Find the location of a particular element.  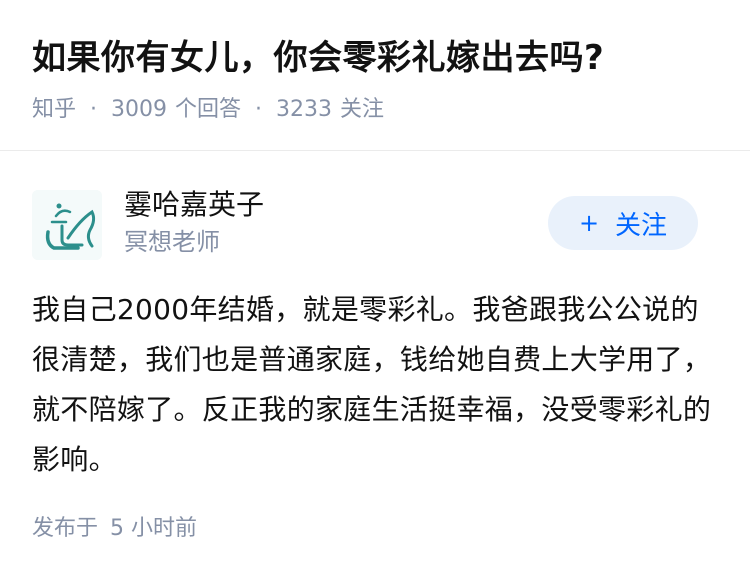

plus-icon: + is located at coordinates (589, 223).